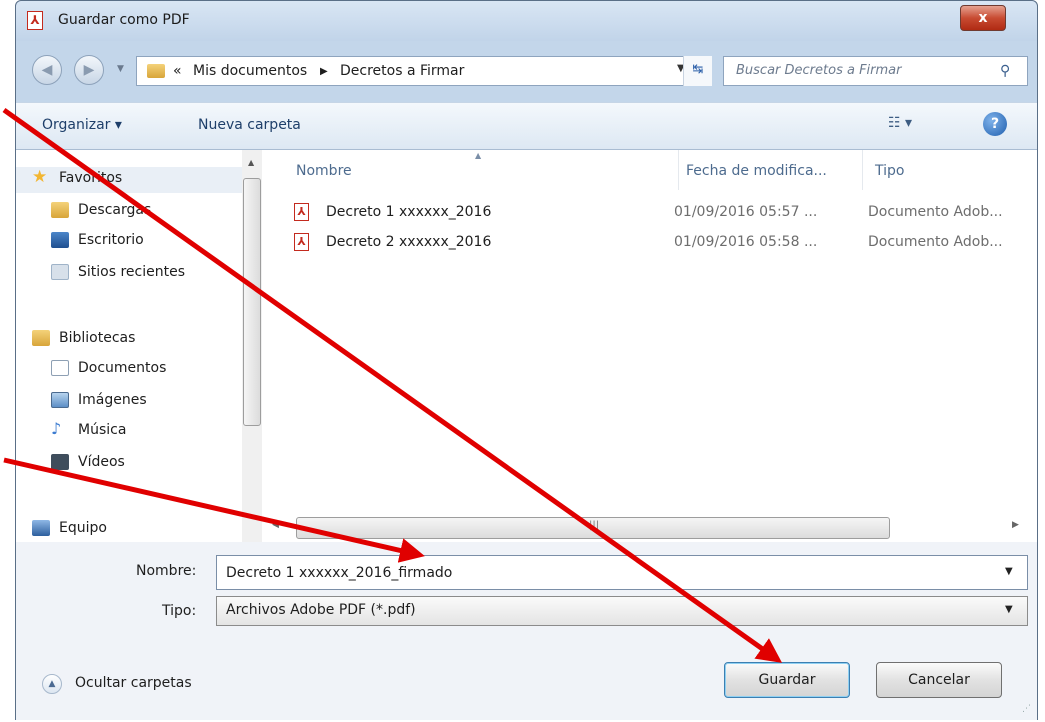 This screenshot has height=722, width=1045. I want to click on star-icon: ★, so click(40, 177).